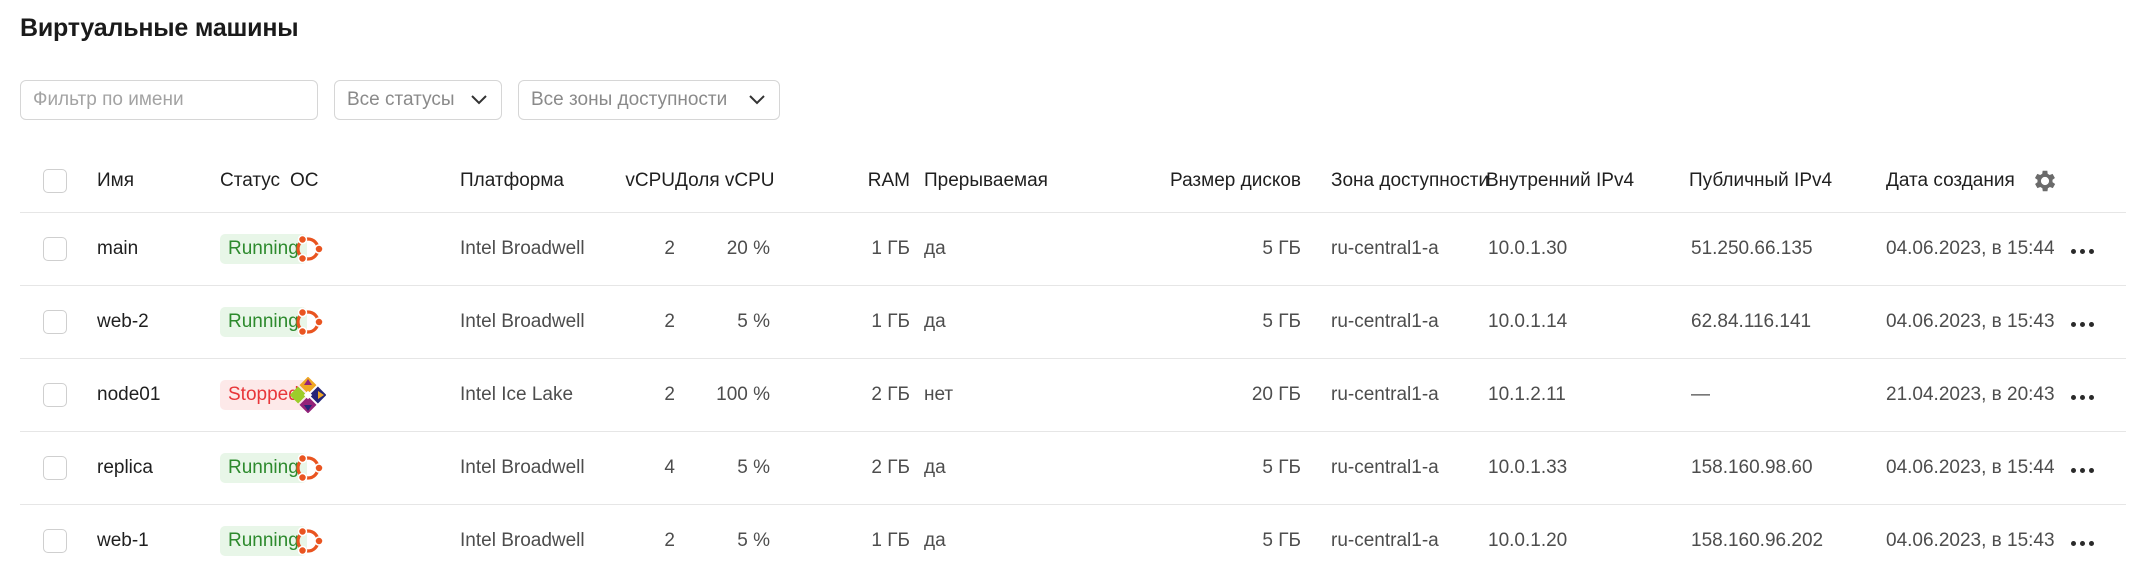 The width and height of the screenshot is (2139, 577). I want to click on zone-filter-select: Все зоны доступности, so click(649, 100).